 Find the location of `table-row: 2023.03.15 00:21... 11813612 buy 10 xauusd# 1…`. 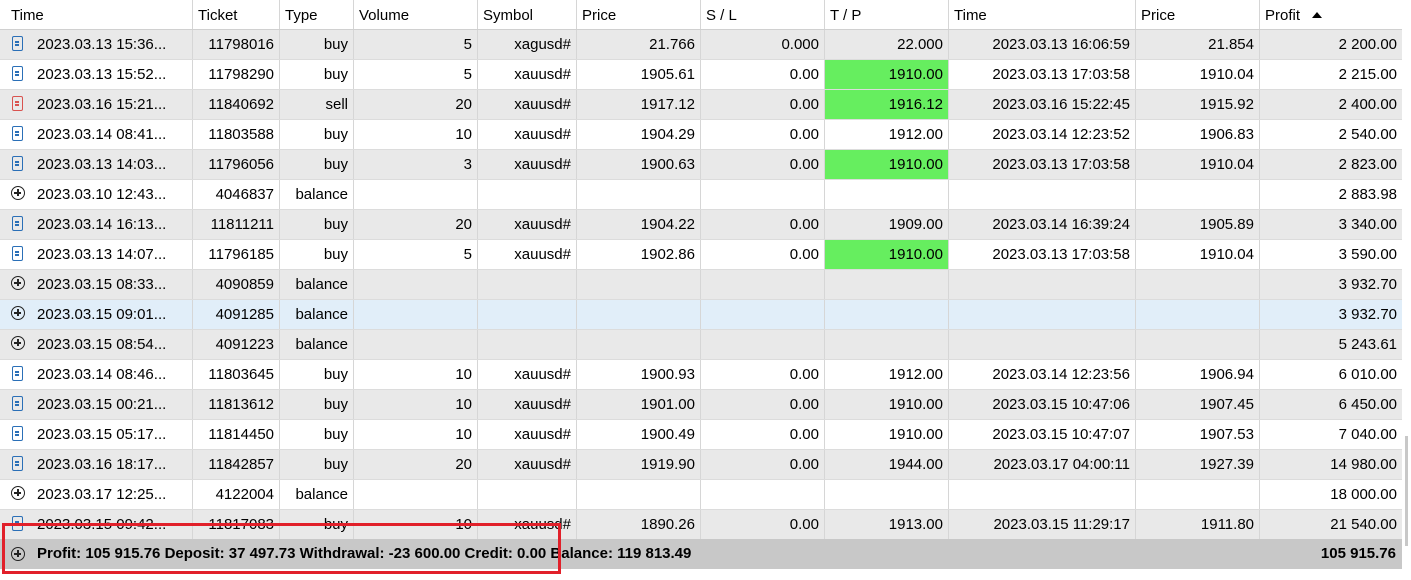

table-row: 2023.03.15 00:21... 11813612 buy 10 xauusd# 1… is located at coordinates (701, 405).